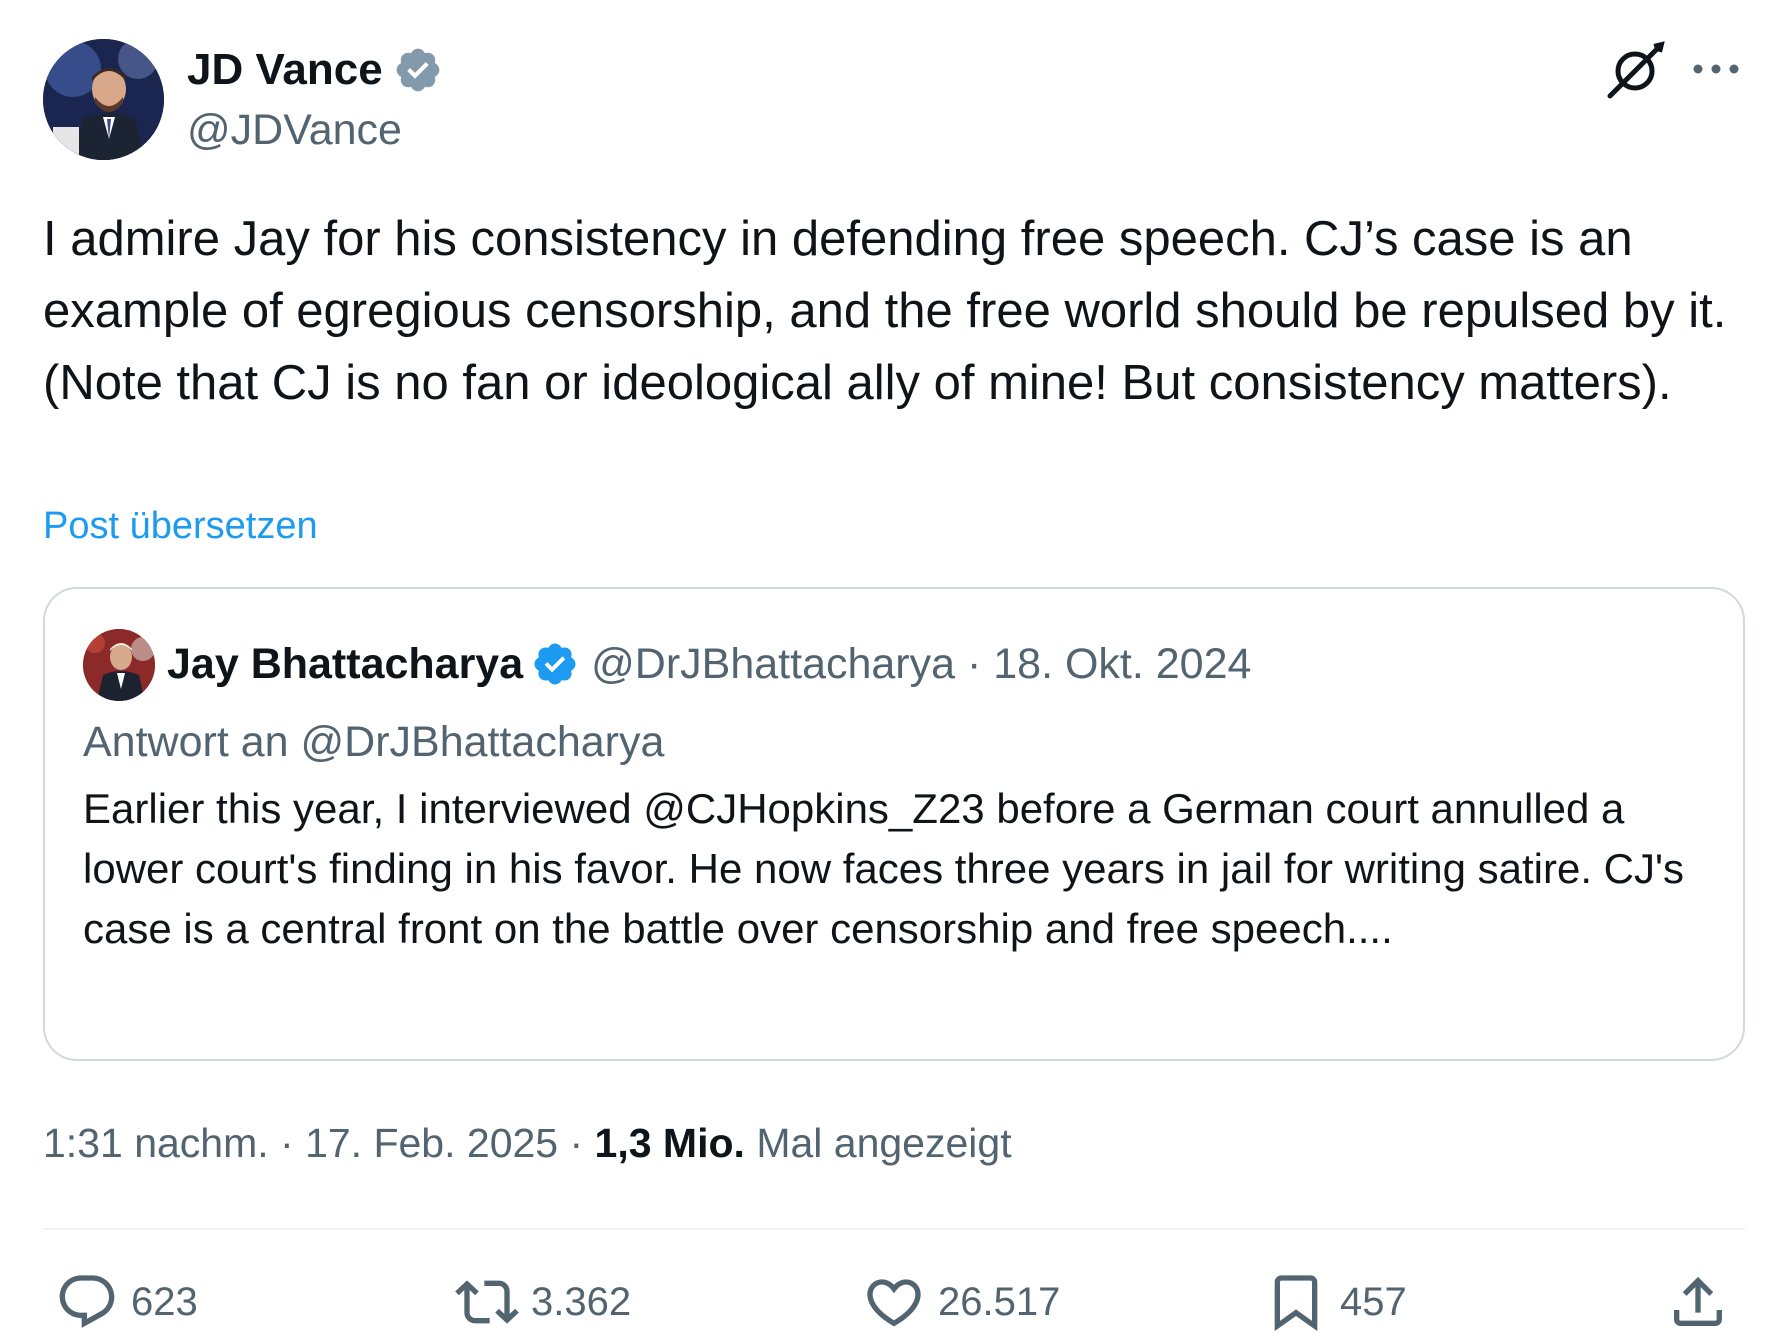 The height and width of the screenshot is (1342, 1782). What do you see at coordinates (487, 1302) in the screenshot?
I see `repost-icon` at bounding box center [487, 1302].